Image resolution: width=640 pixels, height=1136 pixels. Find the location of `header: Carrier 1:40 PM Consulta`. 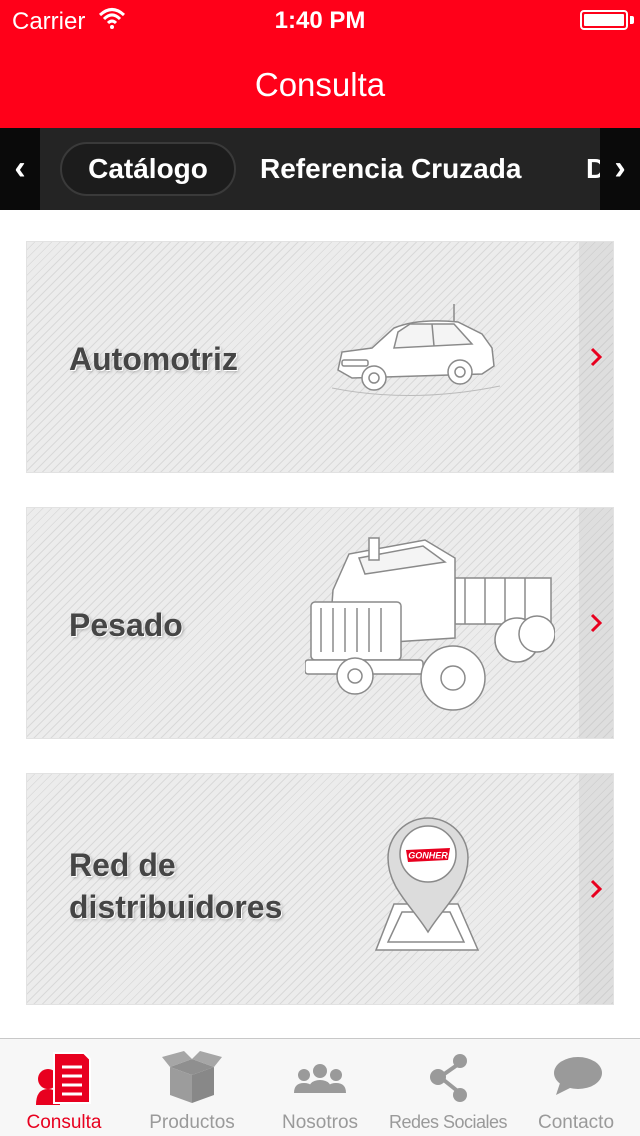

header: Carrier 1:40 PM Consulta is located at coordinates (320, 64).